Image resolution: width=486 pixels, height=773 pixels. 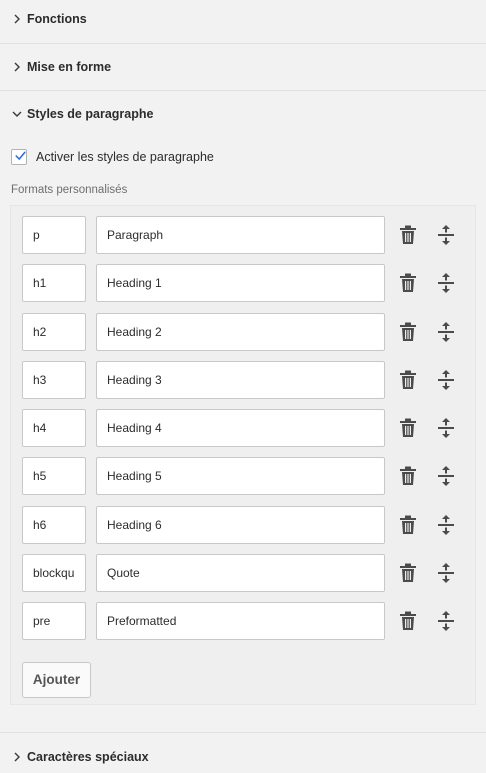 What do you see at coordinates (17, 114) in the screenshot?
I see `chevron-down-icon` at bounding box center [17, 114].